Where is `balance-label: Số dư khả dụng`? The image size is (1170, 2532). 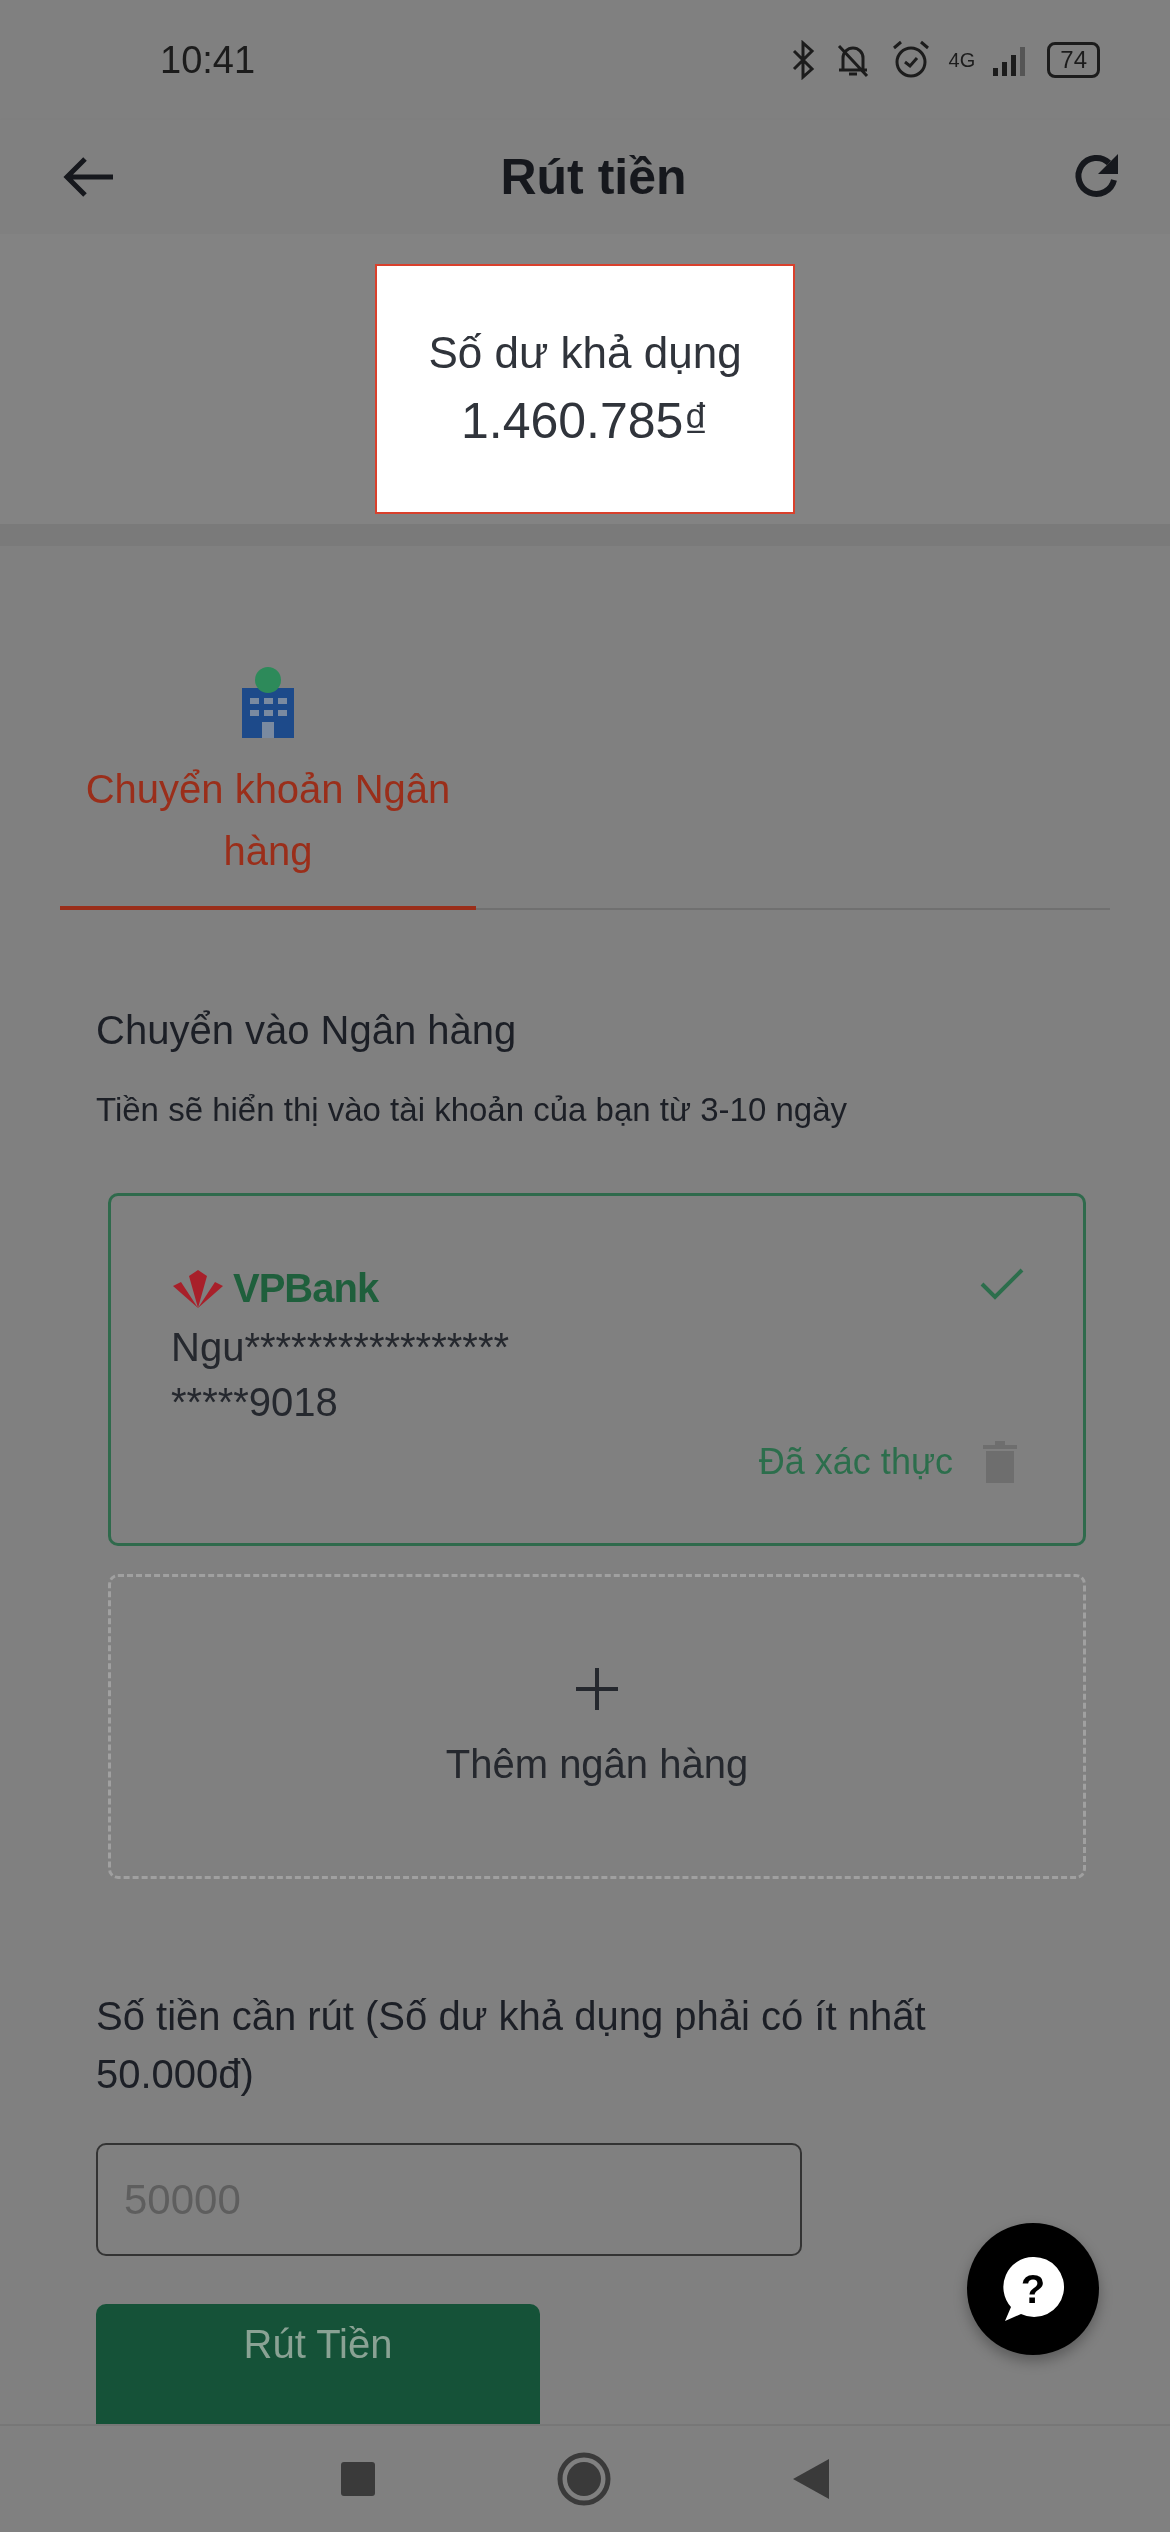 balance-label: Số dư khả dụng is located at coordinates (585, 353).